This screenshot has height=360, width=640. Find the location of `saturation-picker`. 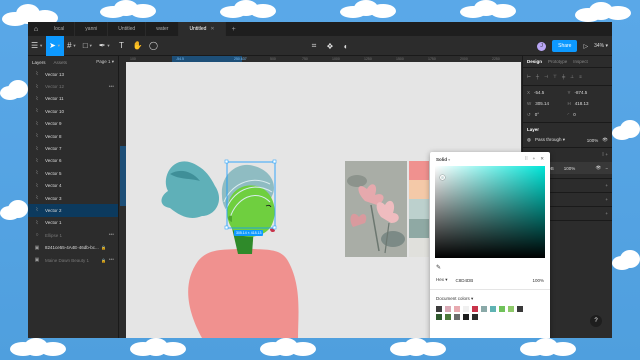

saturation-picker is located at coordinates (490, 212).